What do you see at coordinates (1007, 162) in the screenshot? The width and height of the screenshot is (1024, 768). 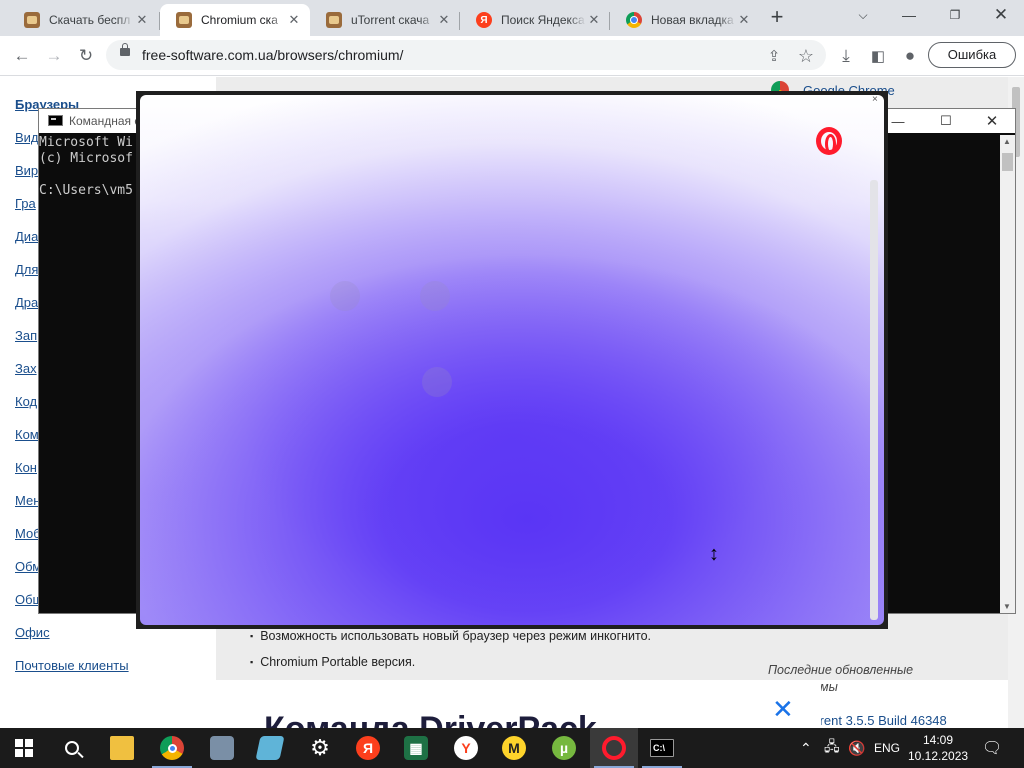 I see `scrollbar-thumb` at bounding box center [1007, 162].